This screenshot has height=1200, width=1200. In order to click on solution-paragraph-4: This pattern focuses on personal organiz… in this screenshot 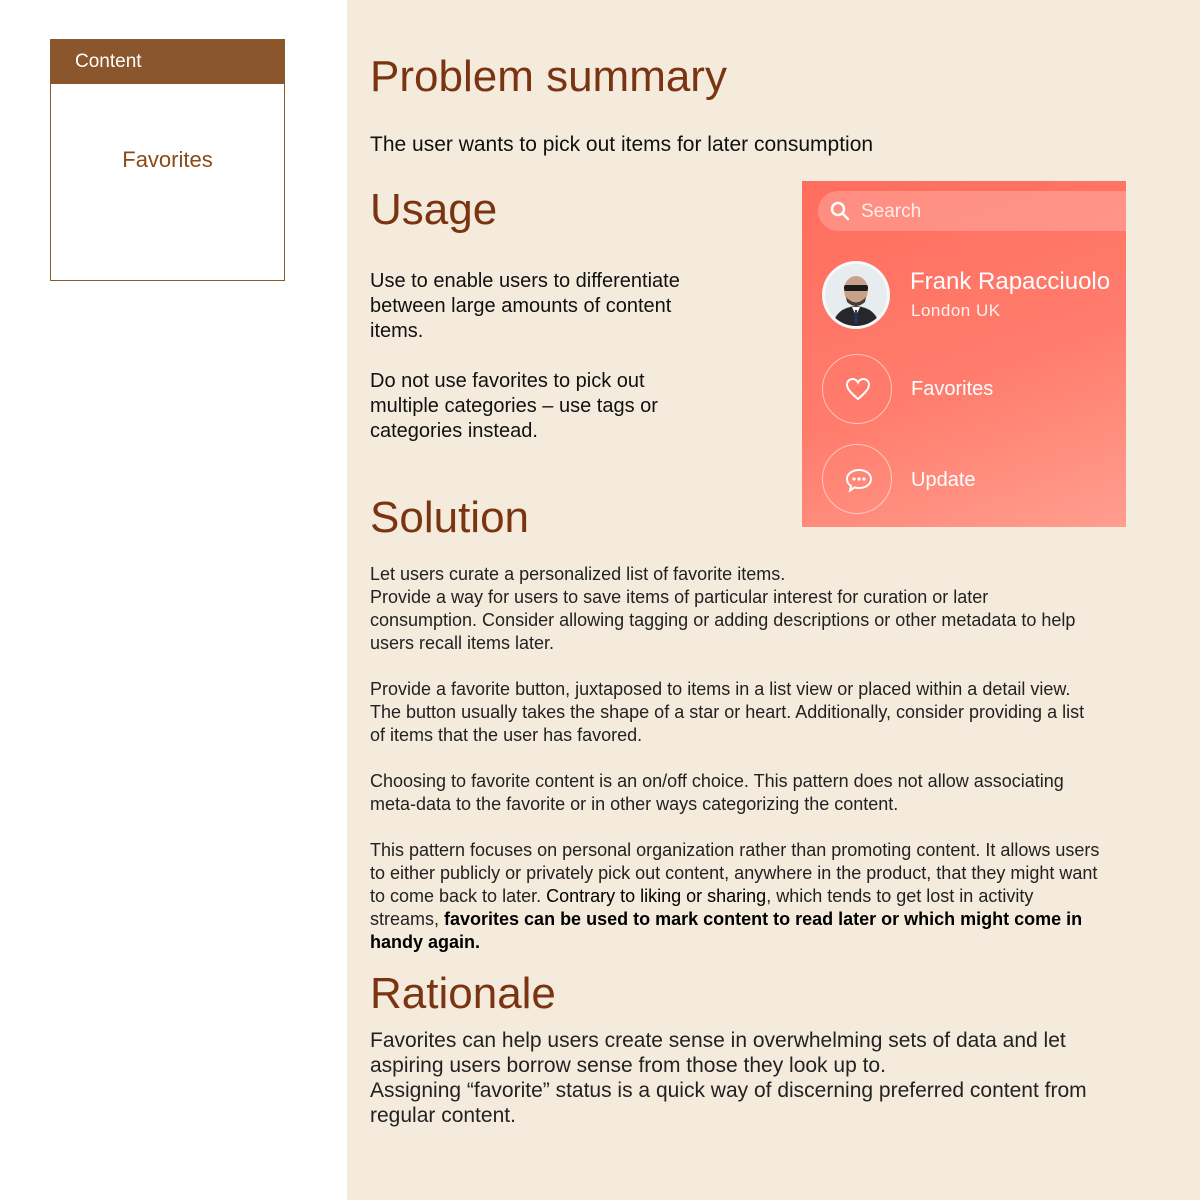, I will do `click(735, 896)`.